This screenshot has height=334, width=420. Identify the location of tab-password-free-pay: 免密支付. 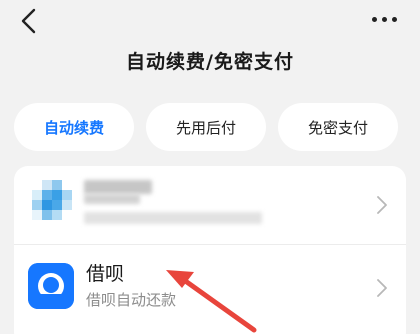
(338, 127).